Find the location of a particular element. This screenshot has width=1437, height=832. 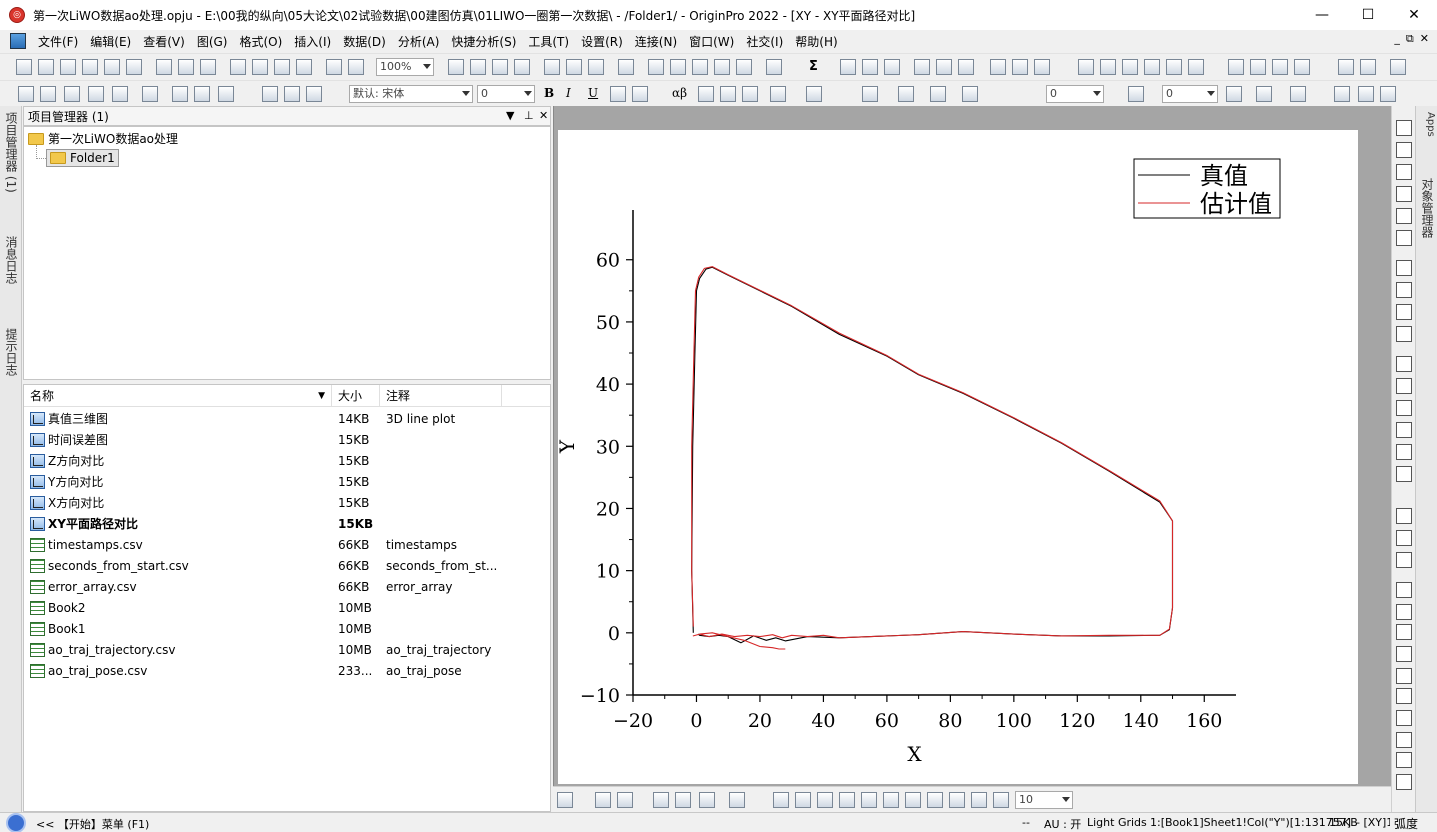

list-item: timestamps.csv 66KB timestamps is located at coordinates (287, 545).